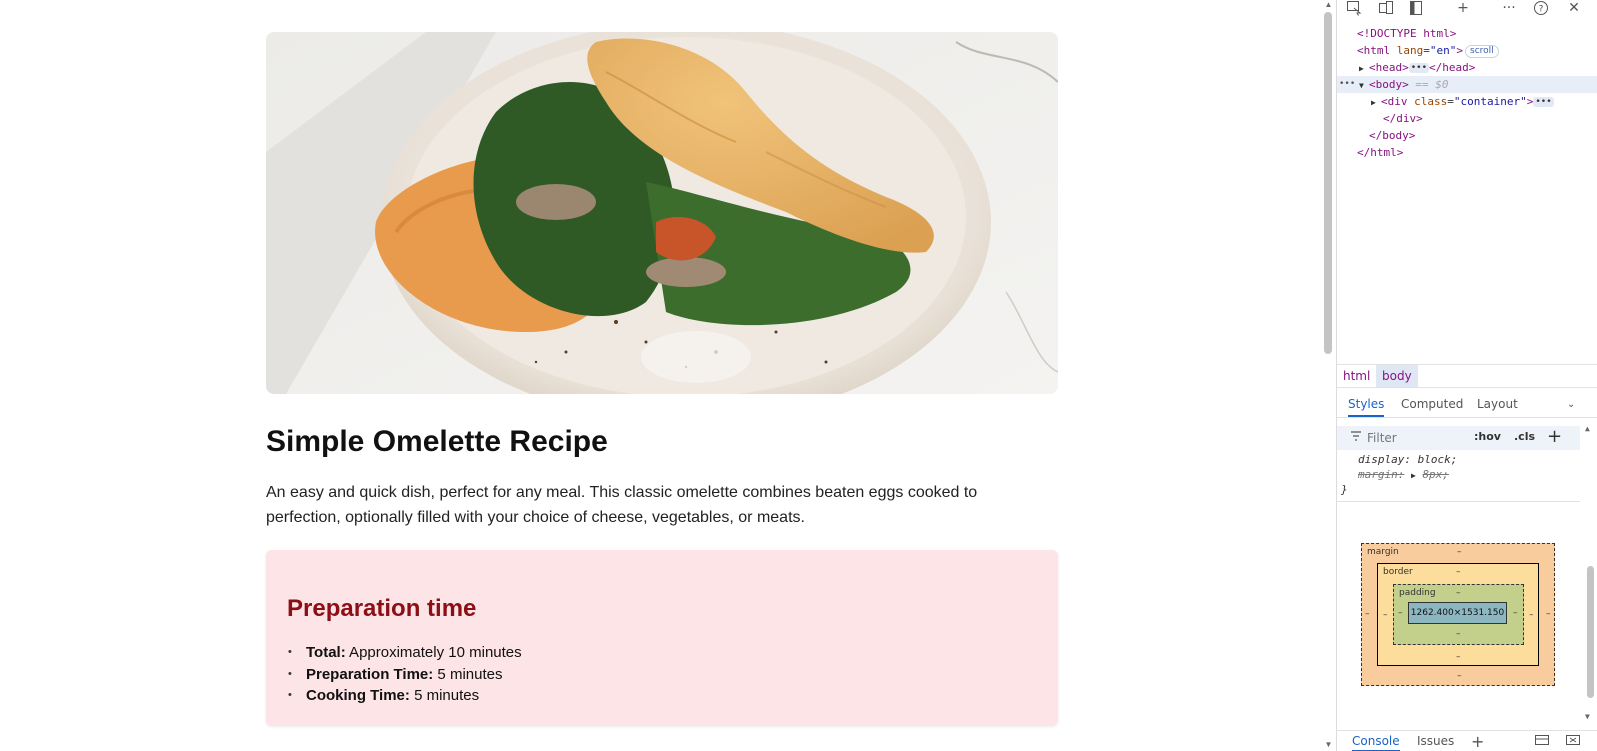  Describe the element at coordinates (1364, 85) in the screenshot. I see `collapse-triangle-icon: ▼` at that location.